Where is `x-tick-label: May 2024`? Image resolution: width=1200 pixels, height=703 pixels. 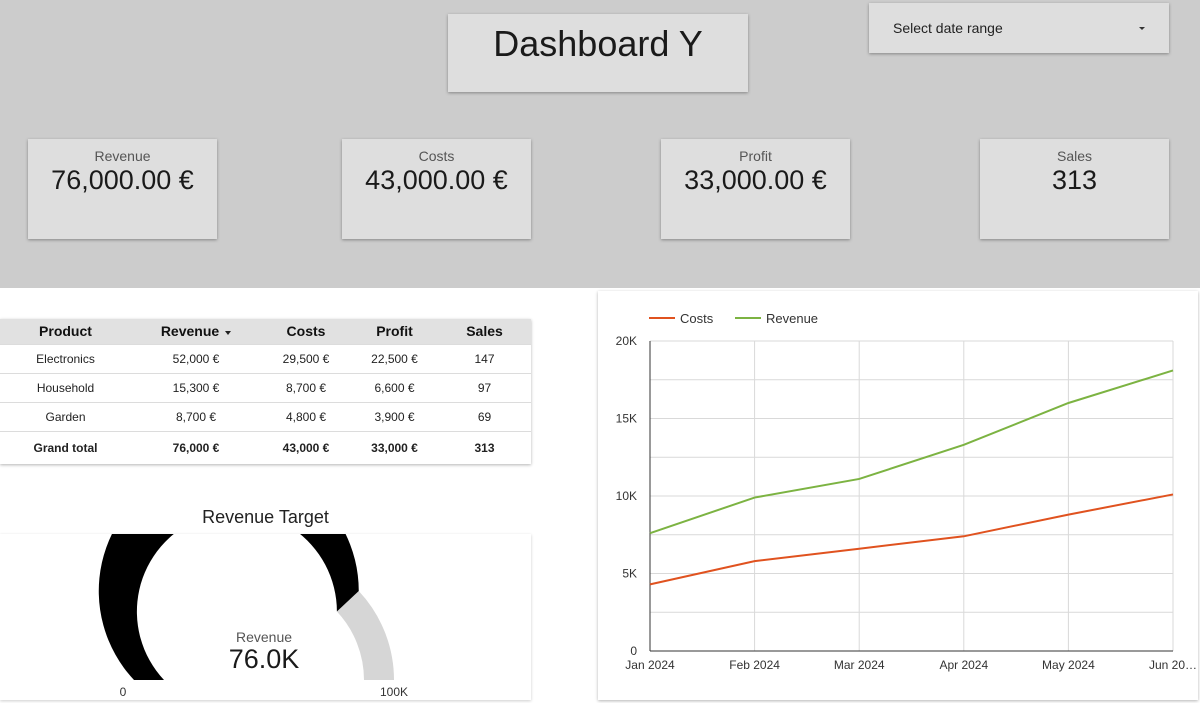 x-tick-label: May 2024 is located at coordinates (1068, 665).